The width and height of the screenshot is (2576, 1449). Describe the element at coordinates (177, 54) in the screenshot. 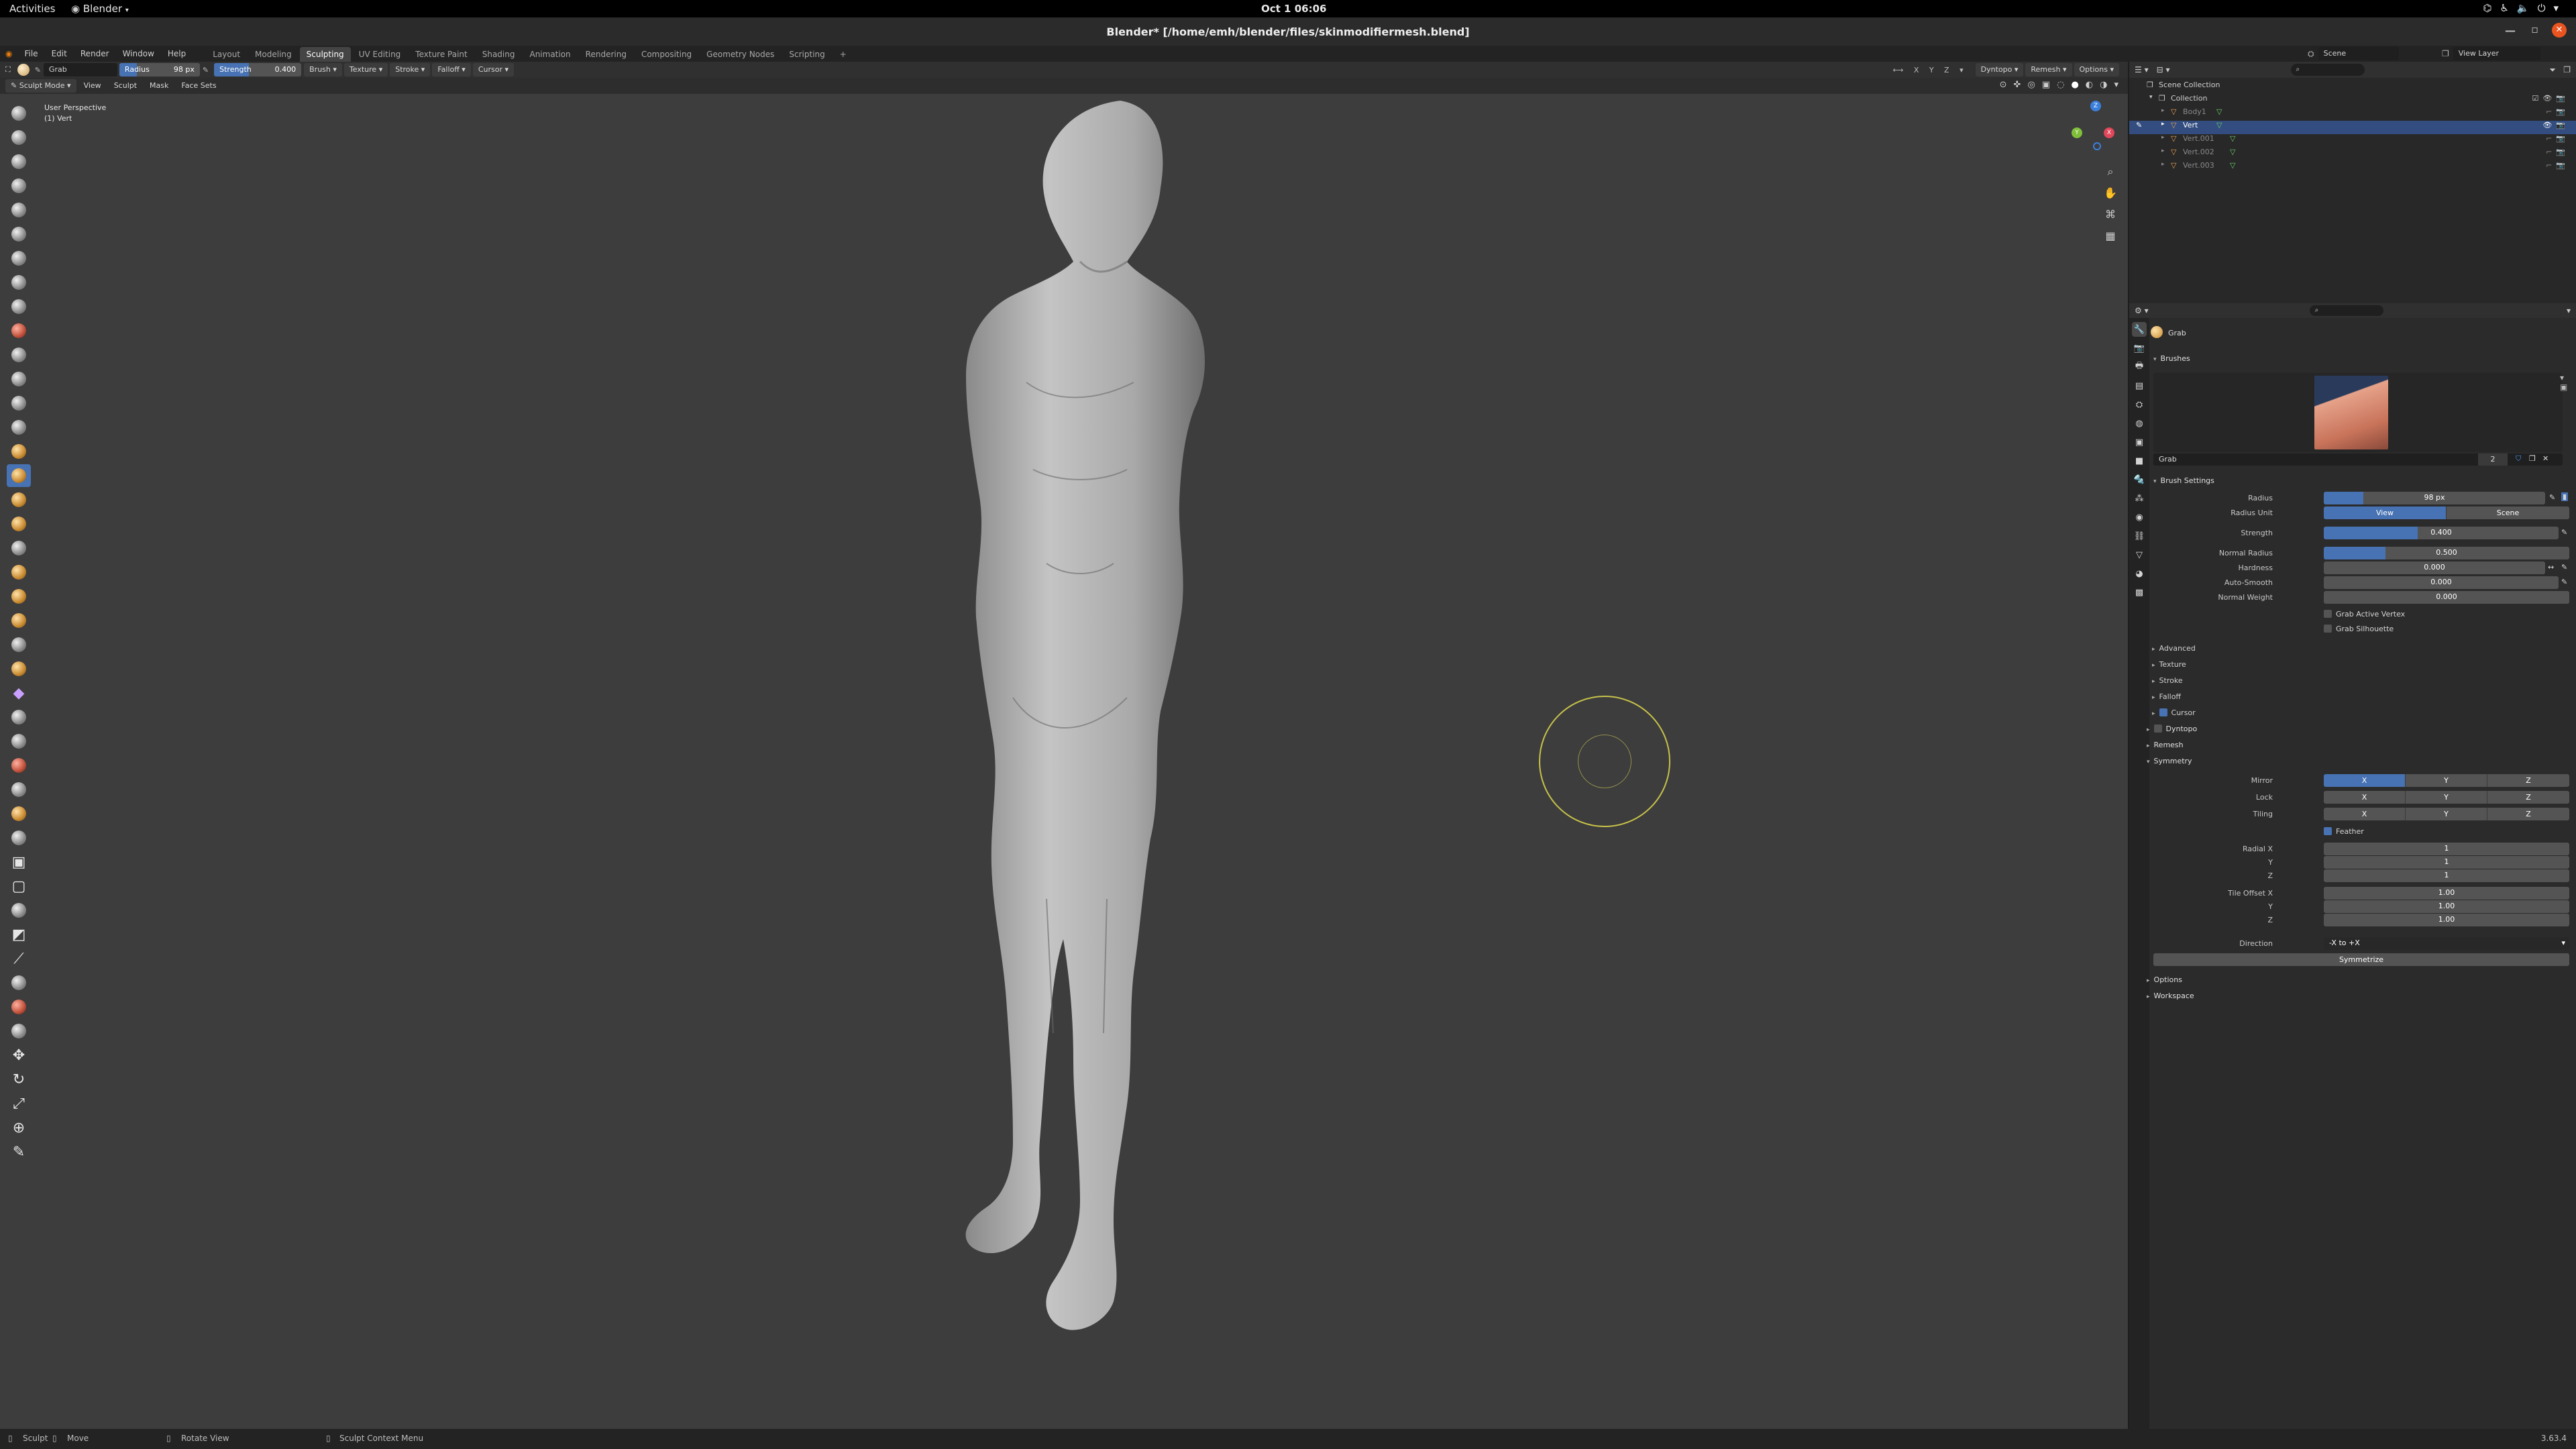

I see `menu-help: Help` at that location.